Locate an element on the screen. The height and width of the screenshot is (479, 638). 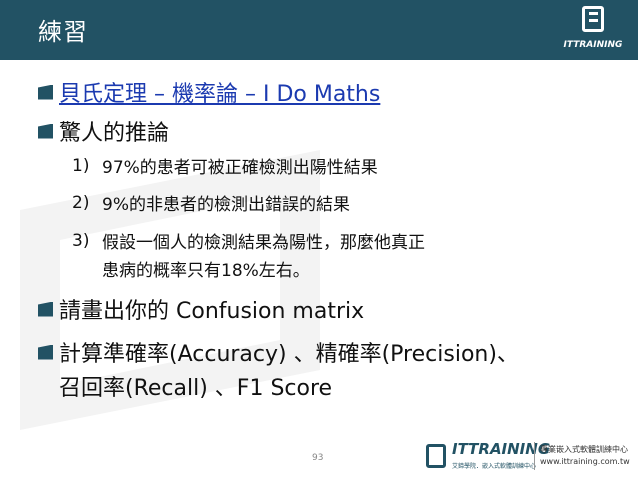
footer-brand: ITTRAINING is located at coordinates (501, 449).